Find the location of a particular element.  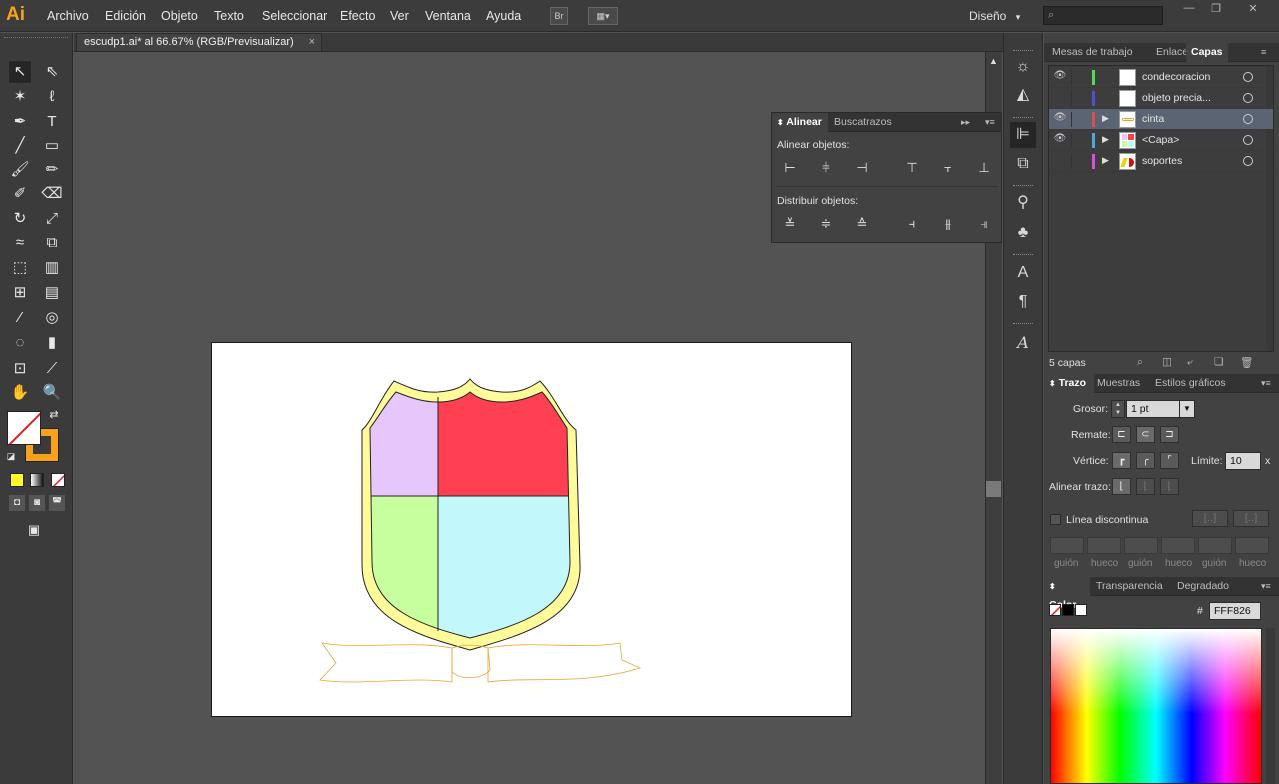

character-panel-icon: A is located at coordinates (1023, 273).